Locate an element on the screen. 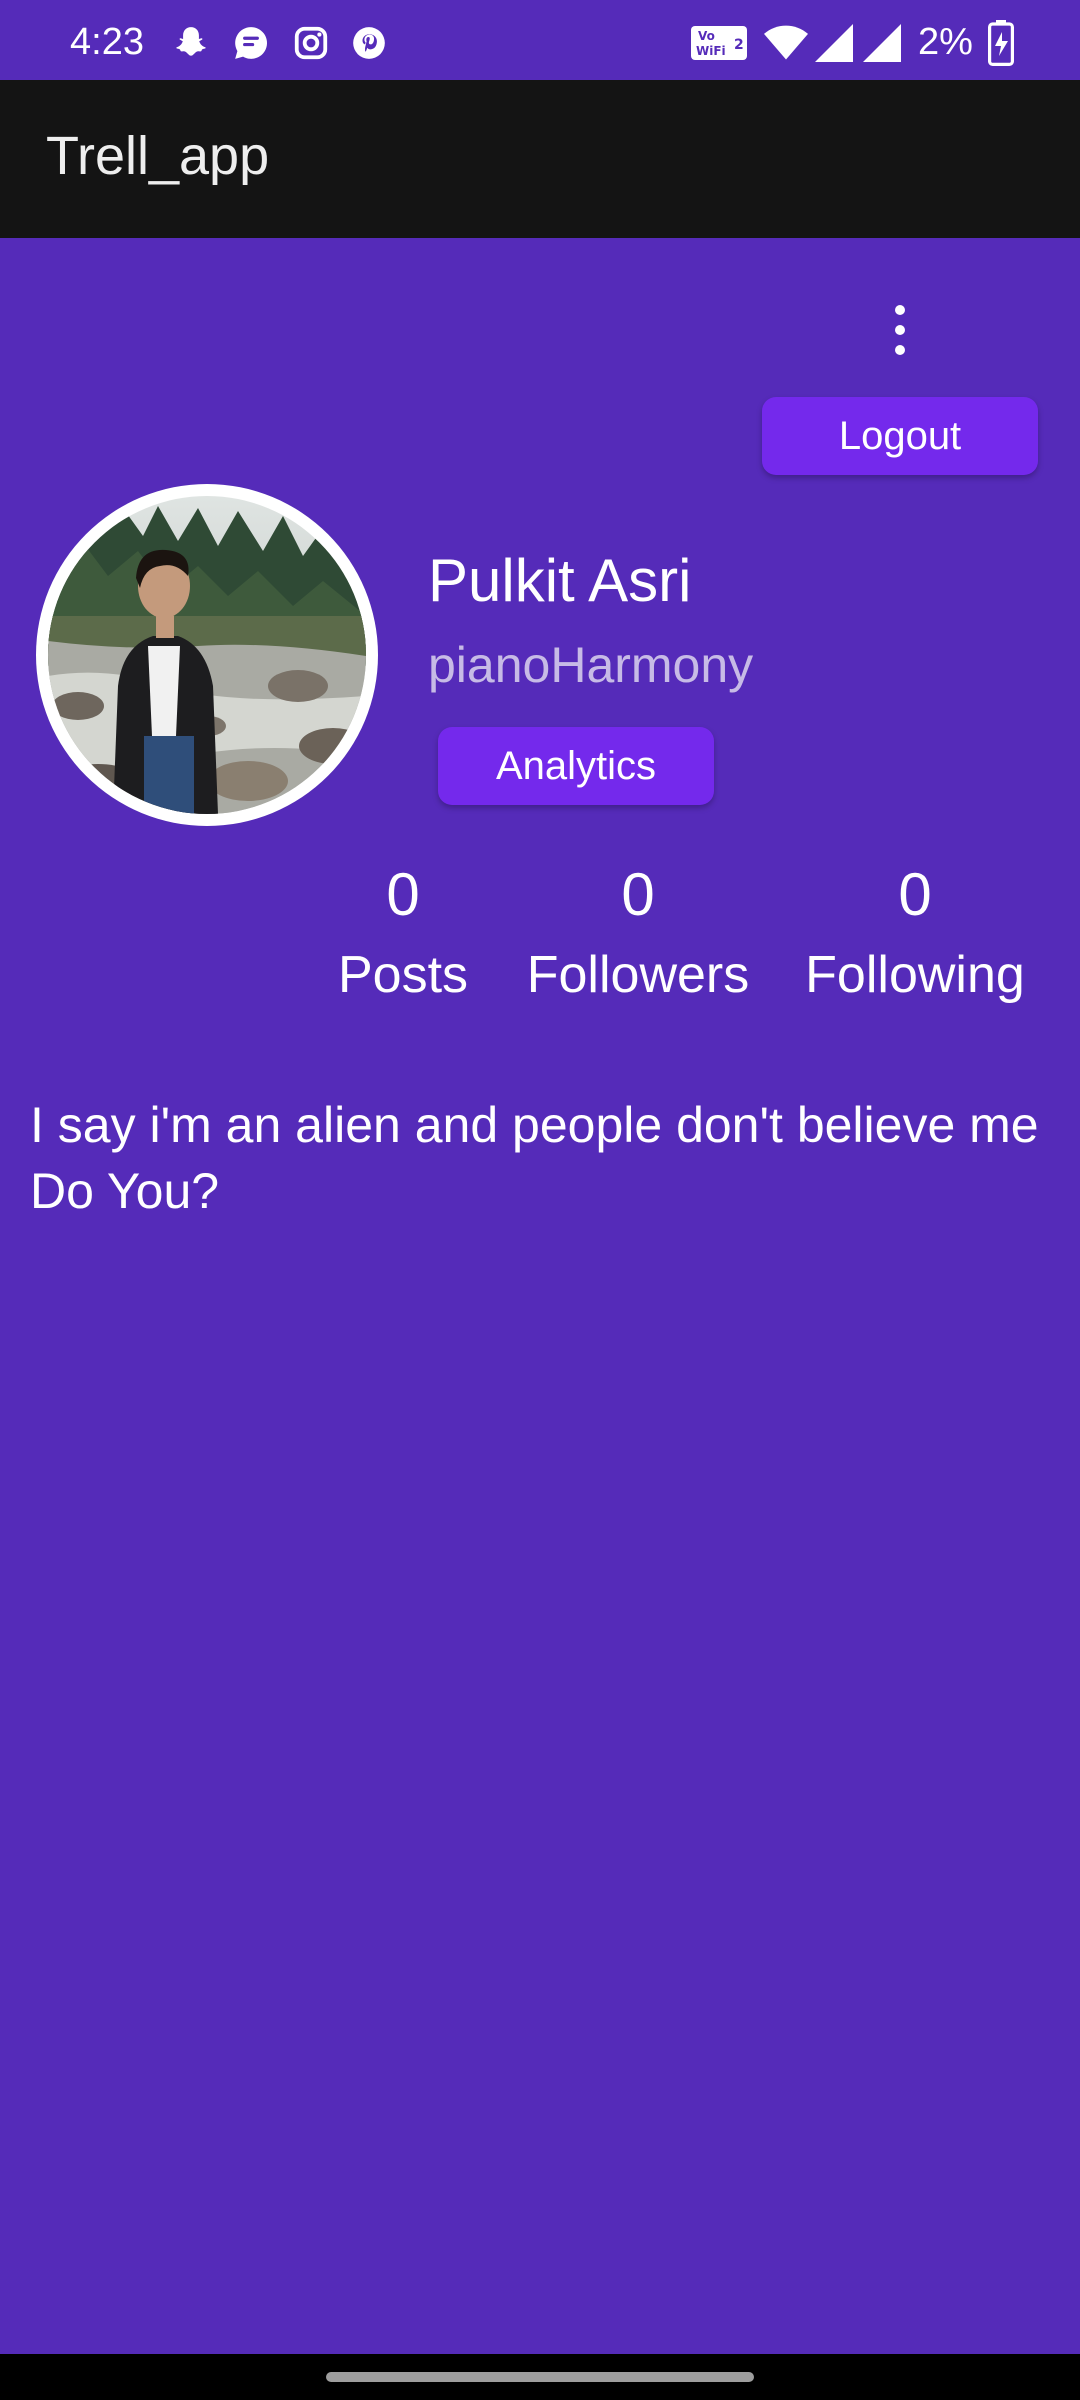 This screenshot has width=1080, height=2400. wifi-icon is located at coordinates (786, 43).